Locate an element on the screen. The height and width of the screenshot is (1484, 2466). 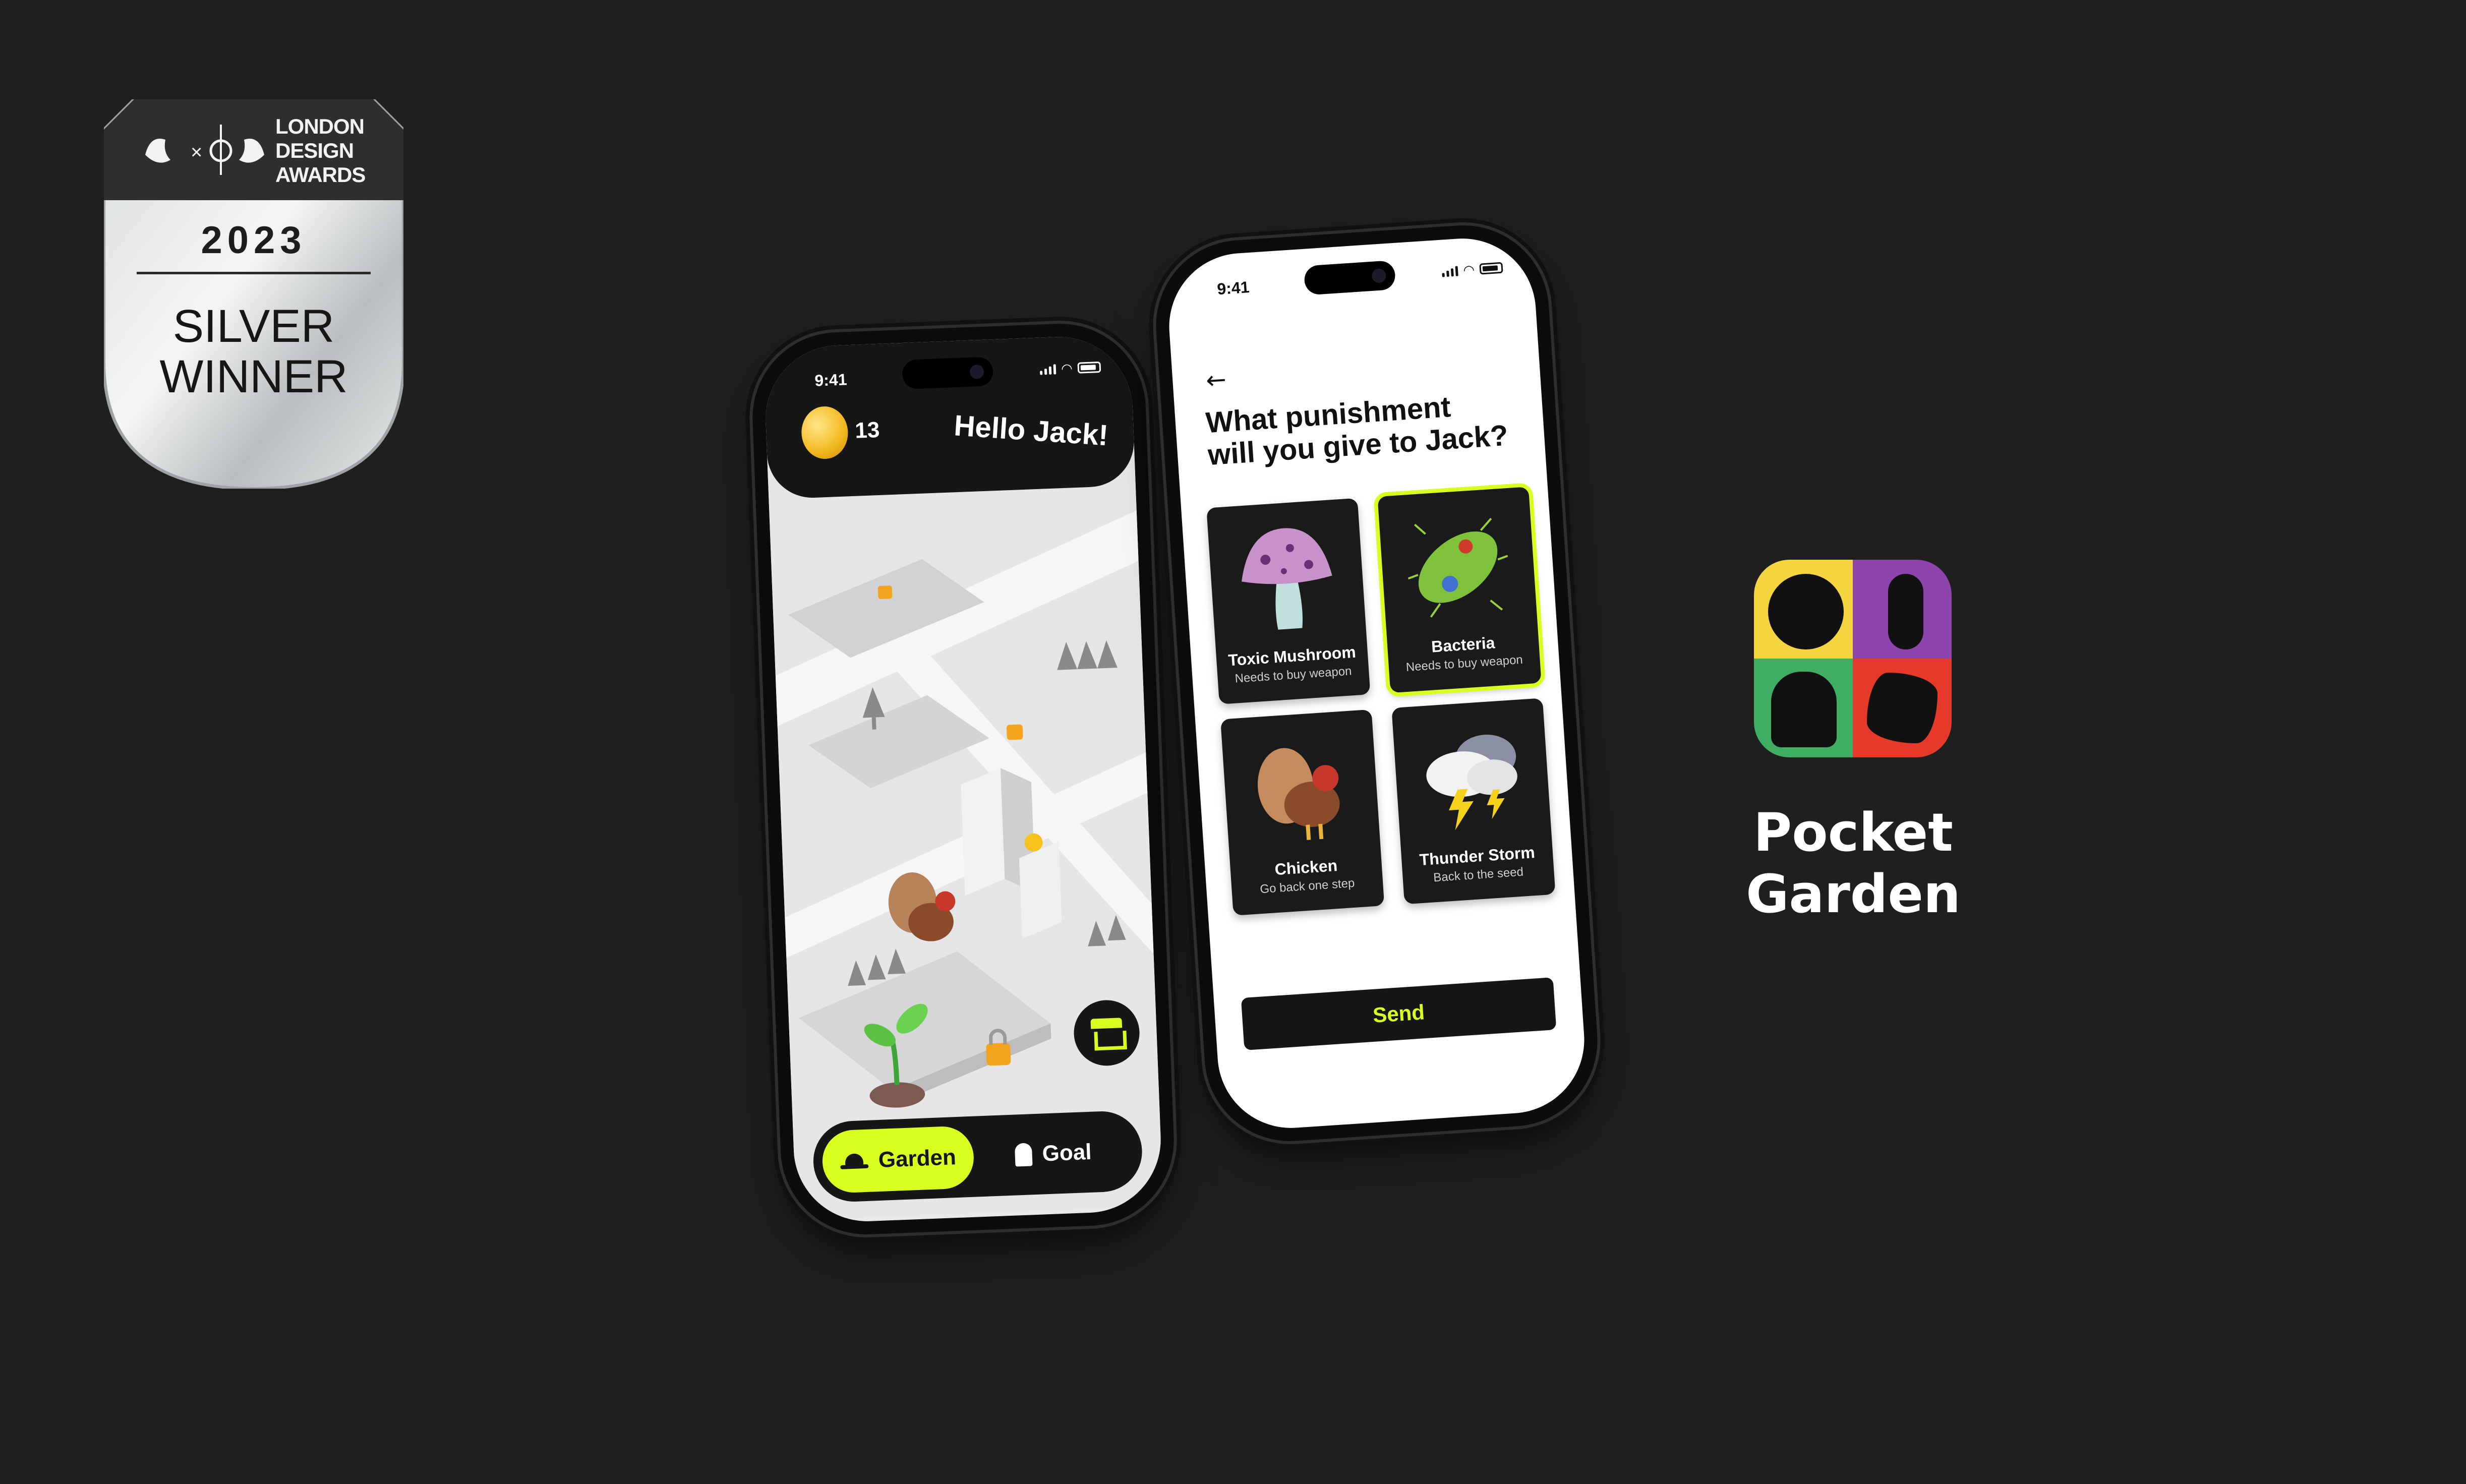
award-year: 2023 is located at coordinates (254, 240).